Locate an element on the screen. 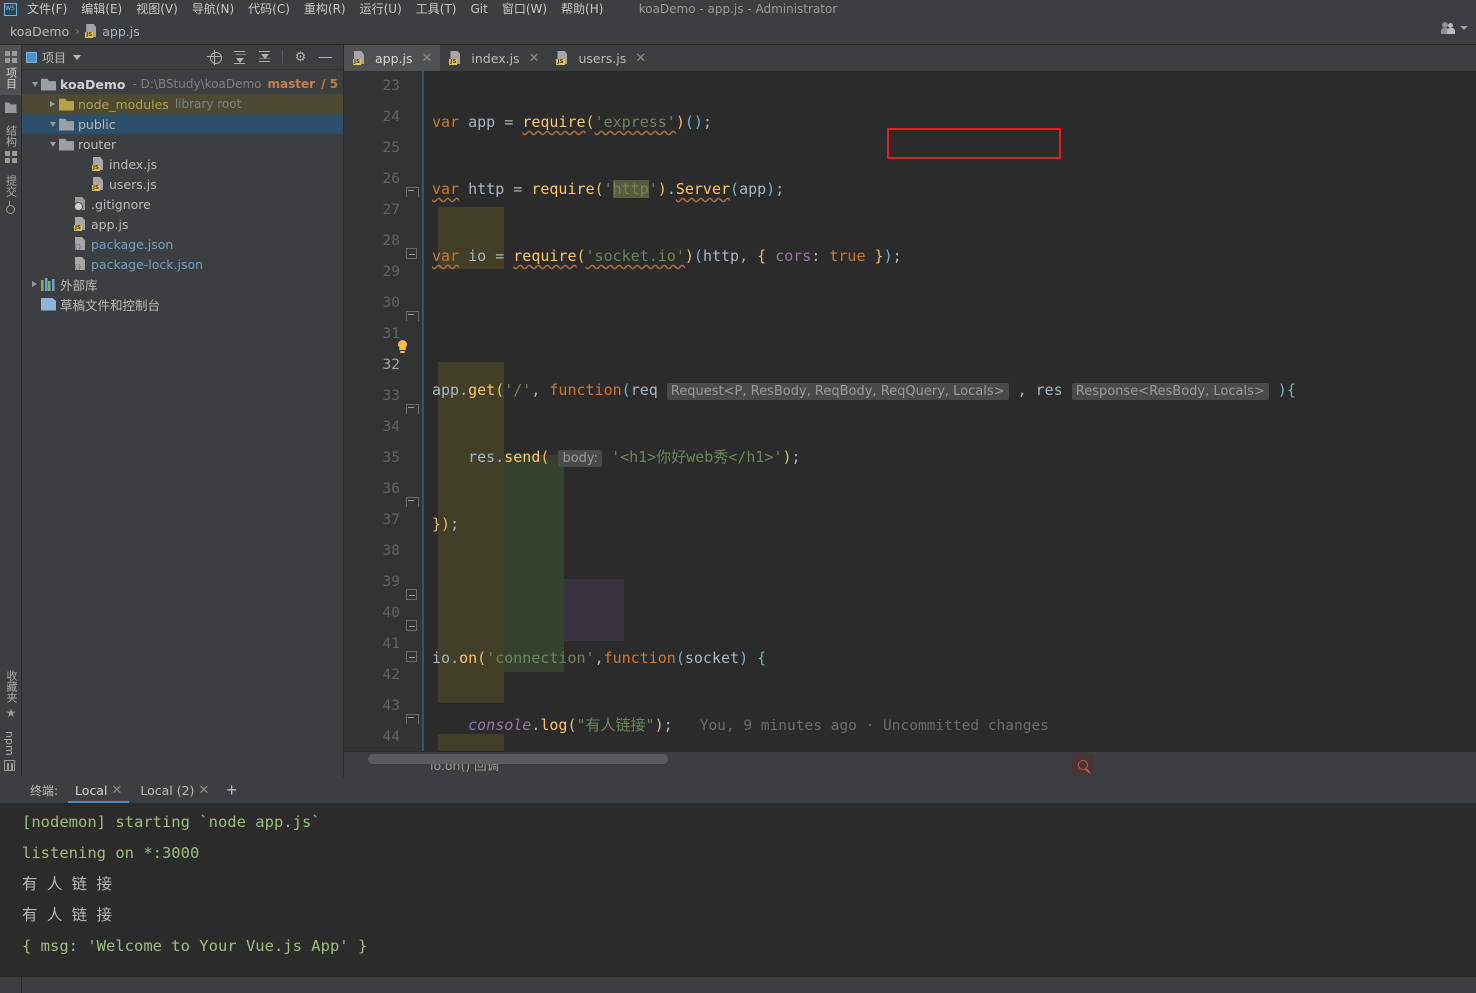  user-avatar-icon is located at coordinates (1449, 28).